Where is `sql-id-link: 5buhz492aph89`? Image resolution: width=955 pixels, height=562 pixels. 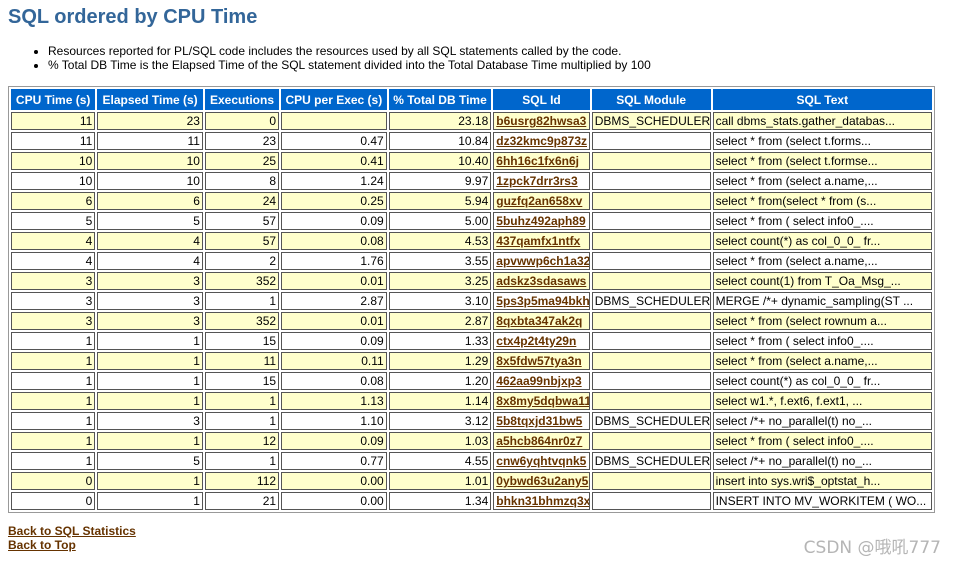 sql-id-link: 5buhz492aph89 is located at coordinates (540, 221).